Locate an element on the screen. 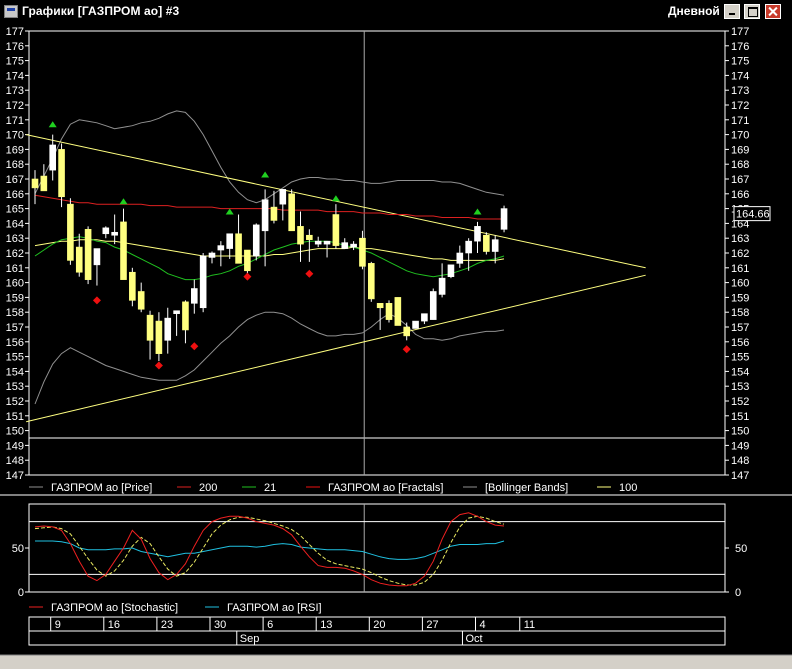 This screenshot has width=792, height=669. price-label-left: 158 is located at coordinates (15, 313).